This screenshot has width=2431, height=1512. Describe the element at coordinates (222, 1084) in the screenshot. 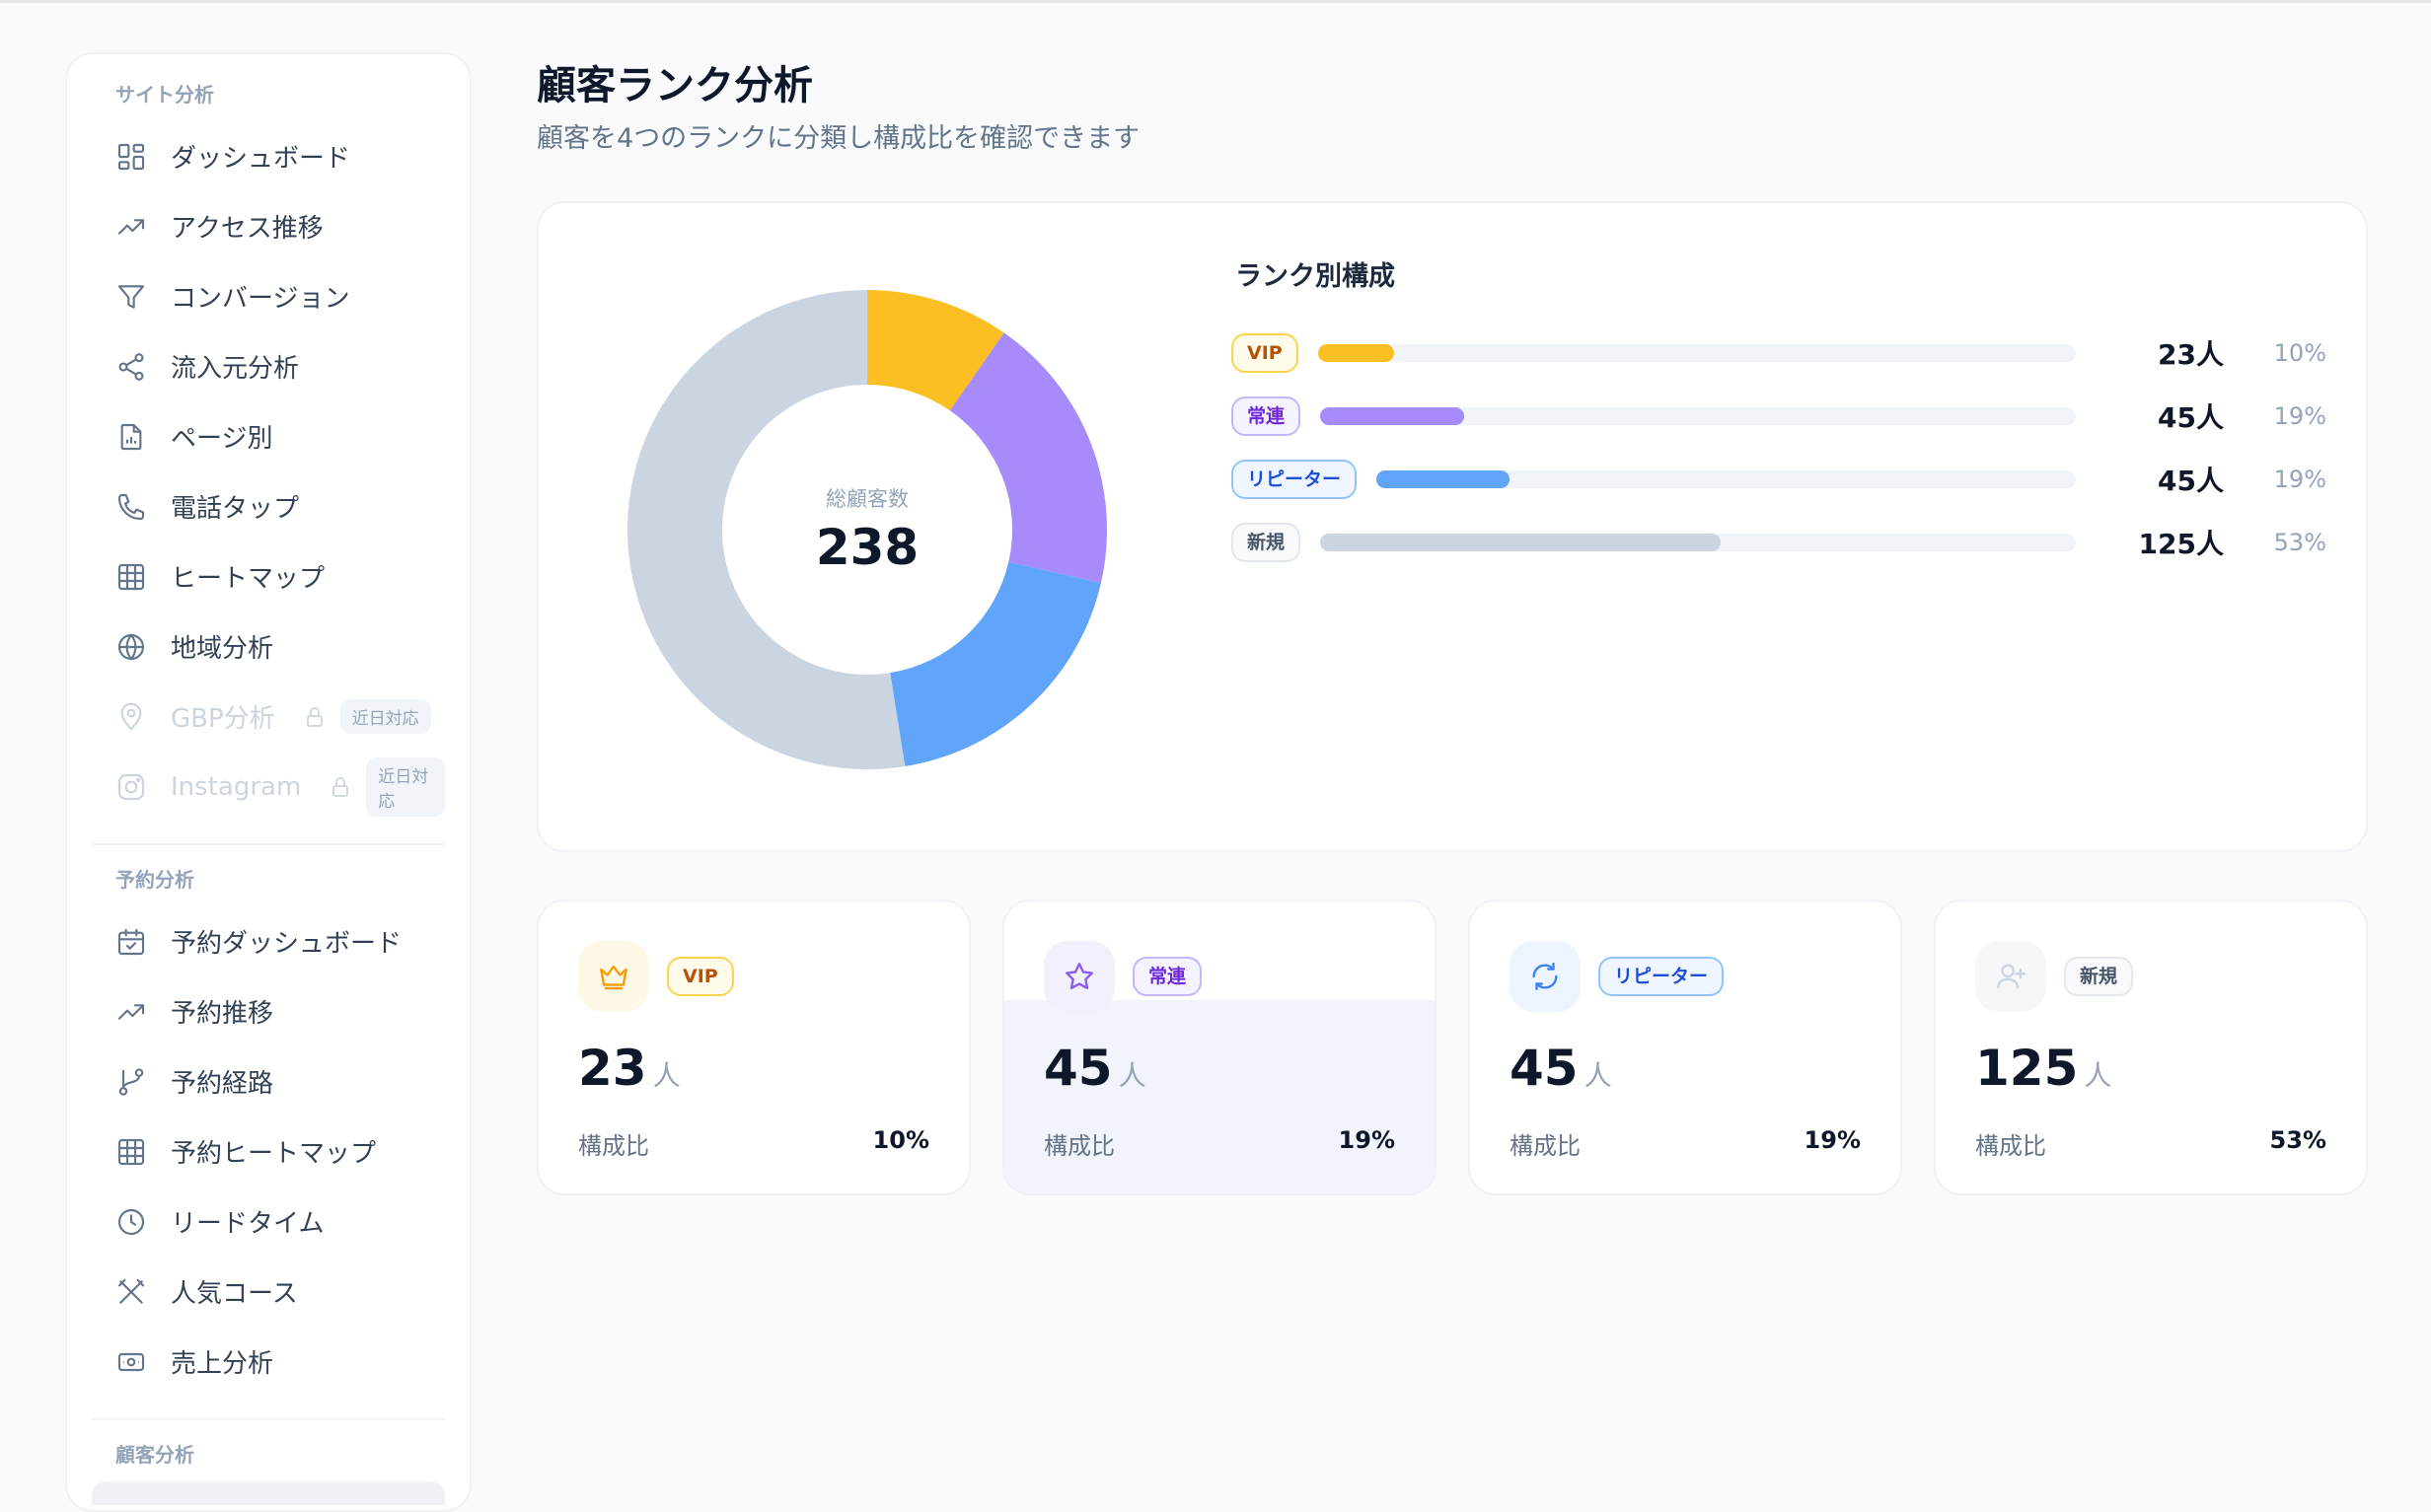

I see `sidebar-item-label: 予約経路` at that location.